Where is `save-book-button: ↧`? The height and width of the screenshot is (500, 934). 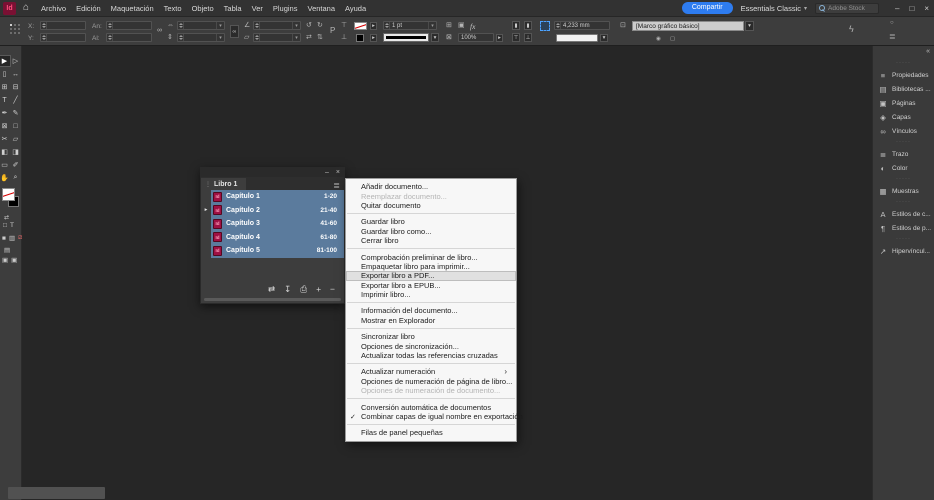
save-book-button: ↧ is located at coordinates (287, 289).